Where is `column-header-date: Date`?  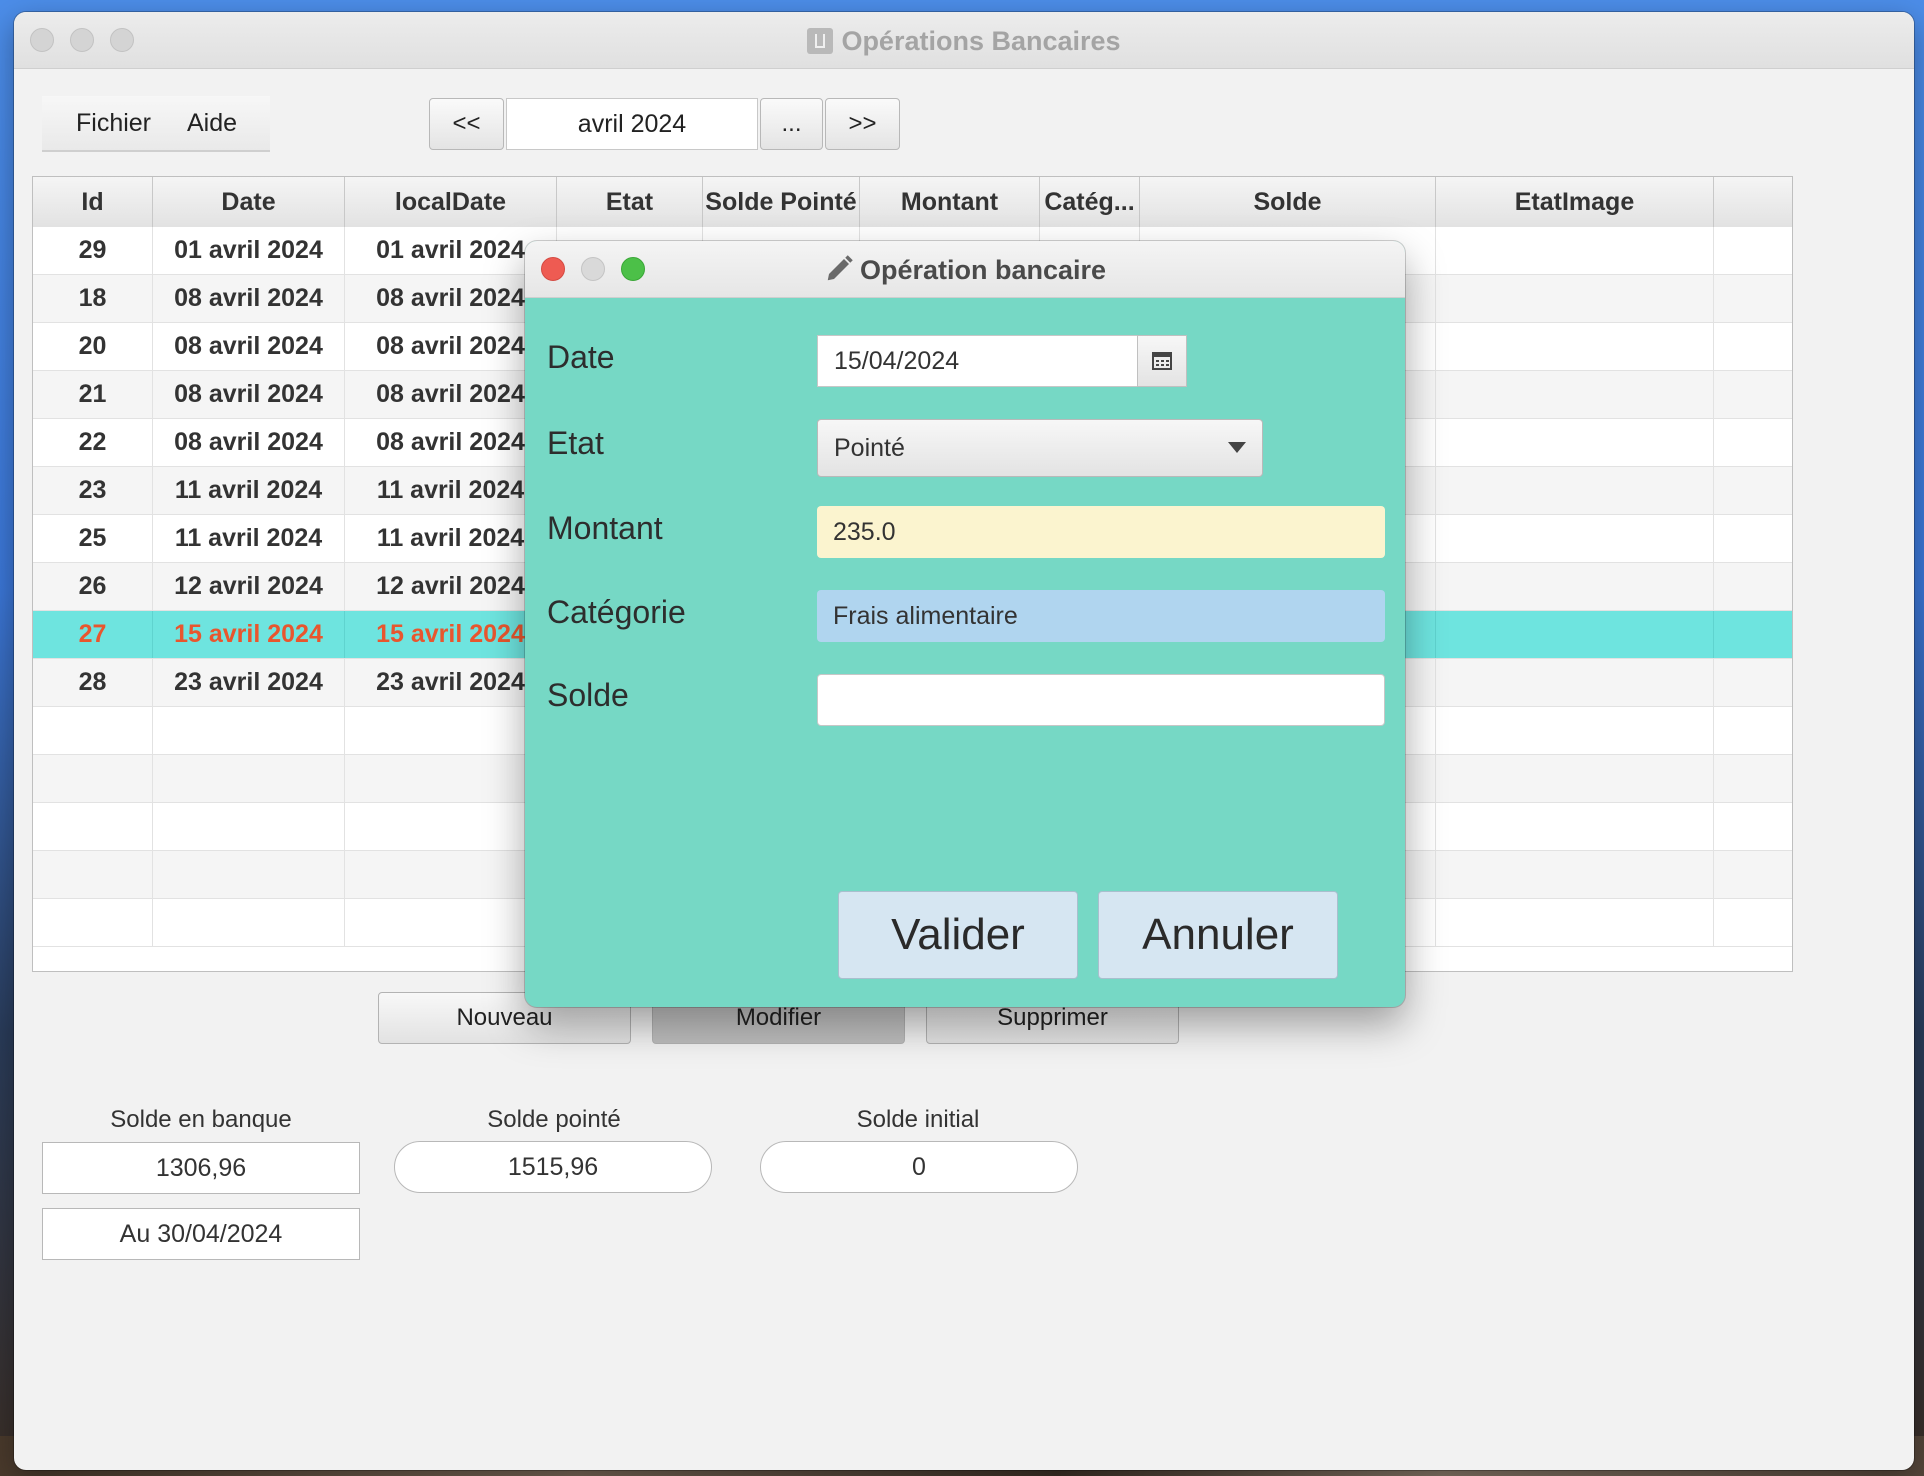
column-header-date: Date is located at coordinates (249, 202).